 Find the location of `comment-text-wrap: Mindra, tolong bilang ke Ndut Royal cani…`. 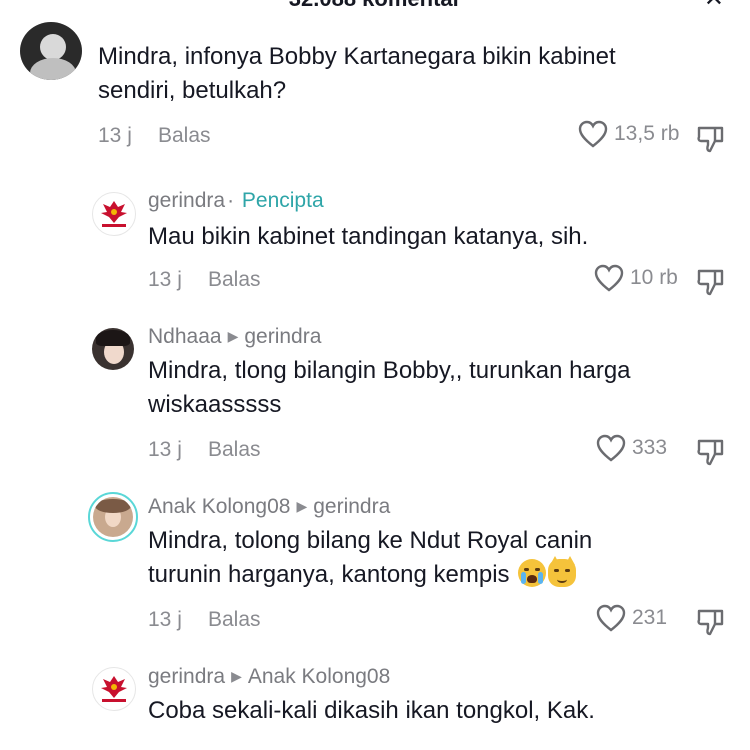

comment-text-wrap: Mindra, tolong bilang ke Ndut Royal cani… is located at coordinates (408, 558).